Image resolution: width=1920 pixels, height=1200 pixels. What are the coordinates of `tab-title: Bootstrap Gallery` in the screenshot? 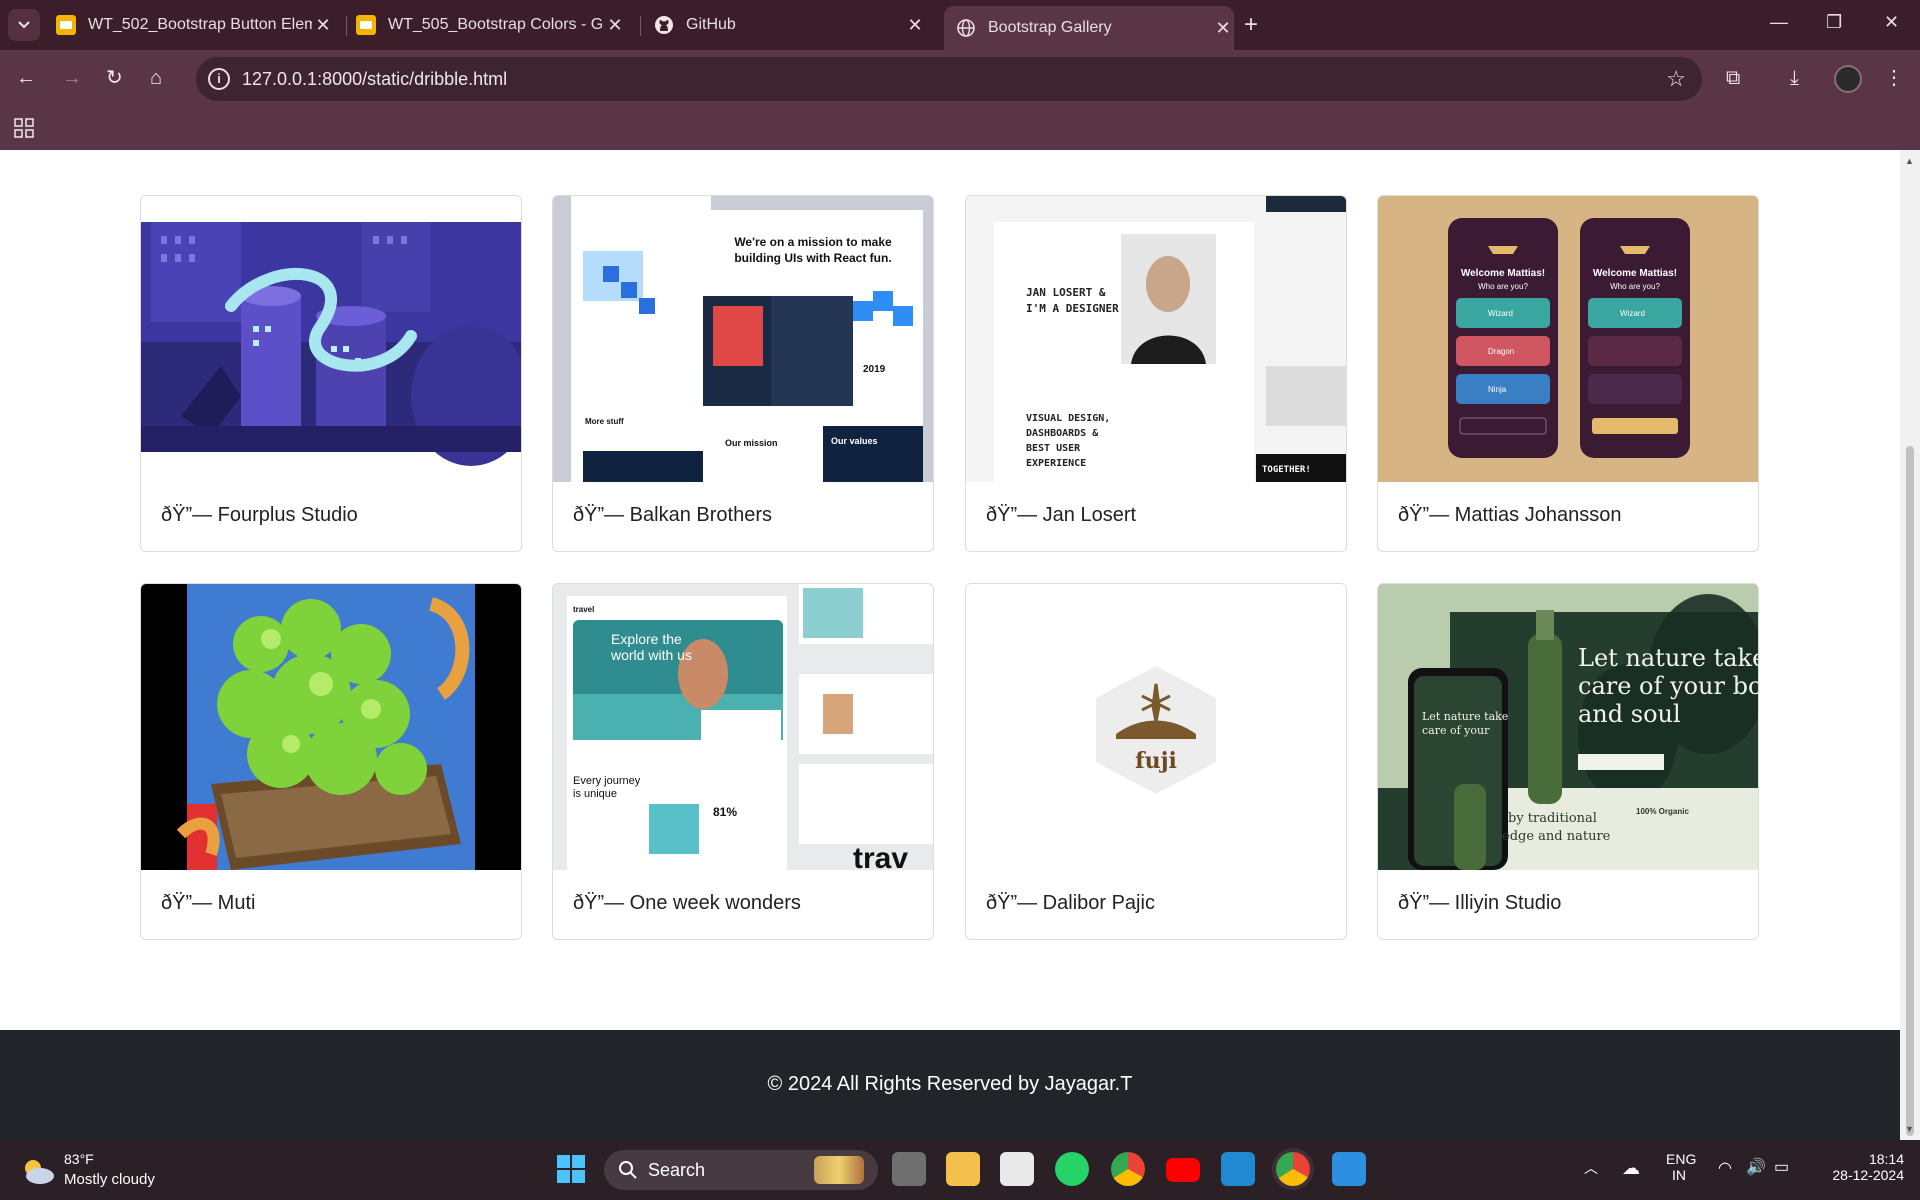 It's located at (1050, 27).